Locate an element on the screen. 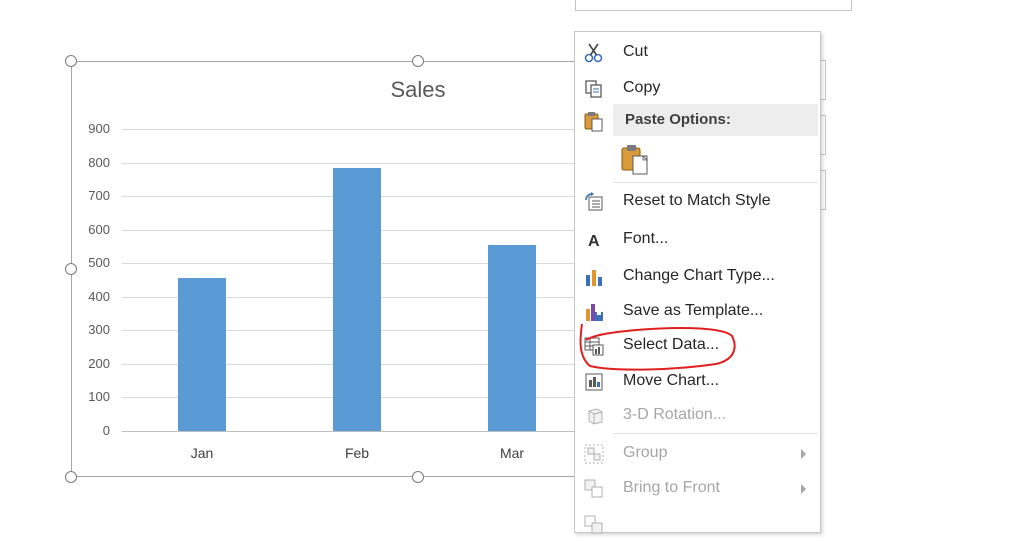 The image size is (1024, 541). move-chart-icon is located at coordinates (594, 382).